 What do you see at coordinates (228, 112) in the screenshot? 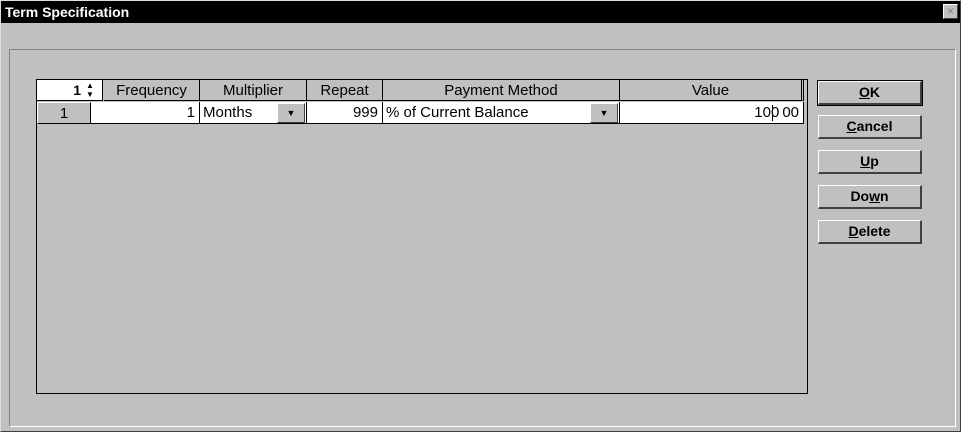
I see `multiplier-value: Months` at bounding box center [228, 112].